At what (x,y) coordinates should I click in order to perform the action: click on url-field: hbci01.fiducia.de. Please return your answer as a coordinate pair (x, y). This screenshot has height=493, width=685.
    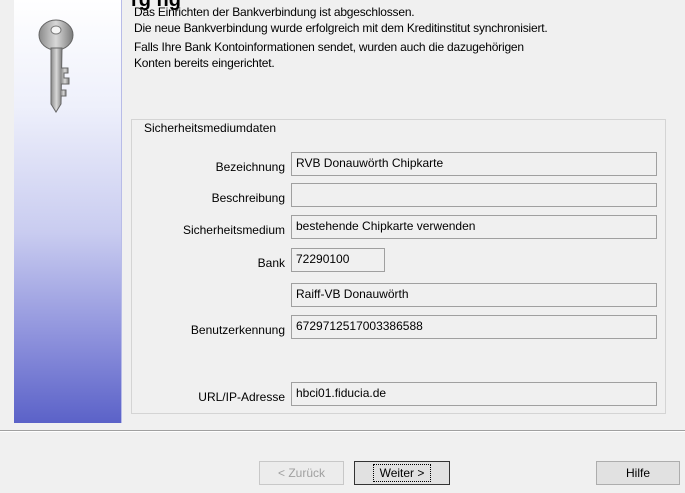
    Looking at the image, I should click on (474, 394).